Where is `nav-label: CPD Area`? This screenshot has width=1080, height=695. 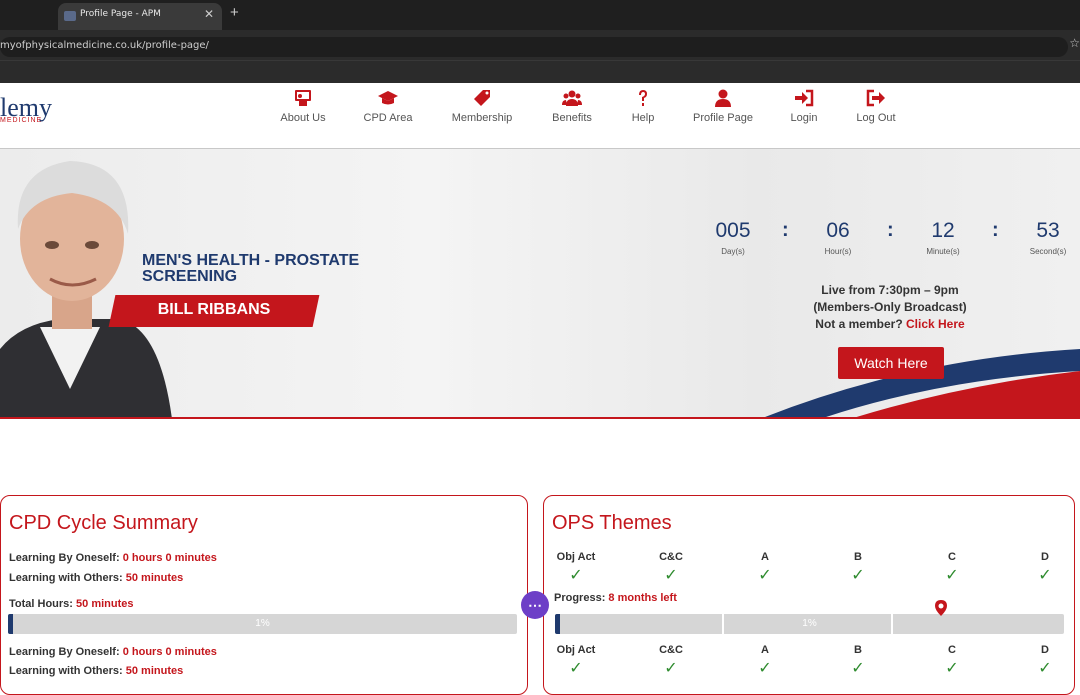 nav-label: CPD Area is located at coordinates (388, 118).